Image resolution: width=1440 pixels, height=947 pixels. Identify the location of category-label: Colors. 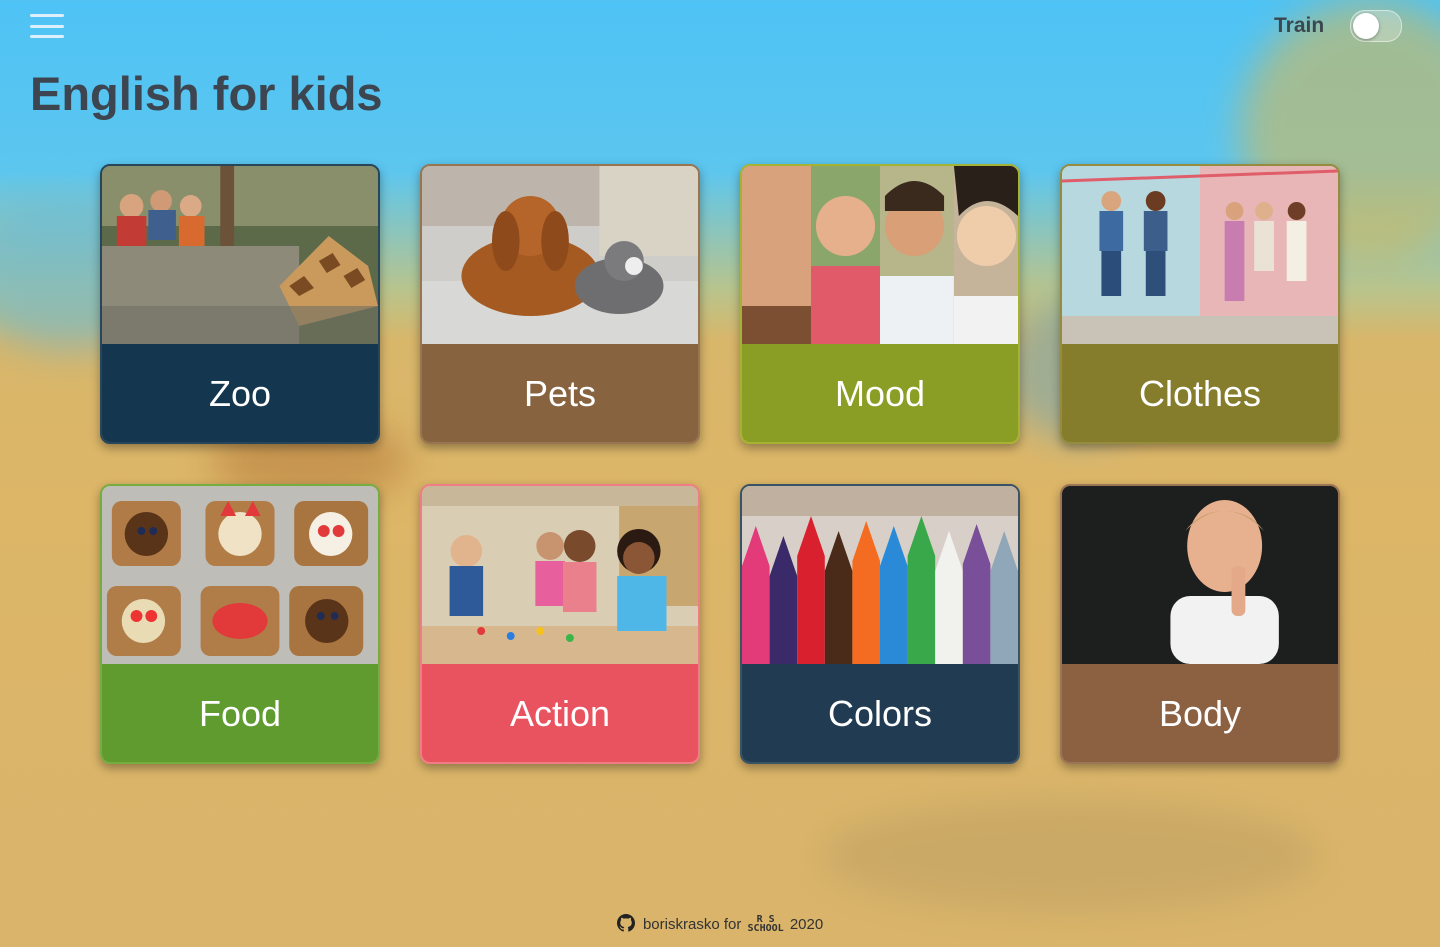
(880, 713).